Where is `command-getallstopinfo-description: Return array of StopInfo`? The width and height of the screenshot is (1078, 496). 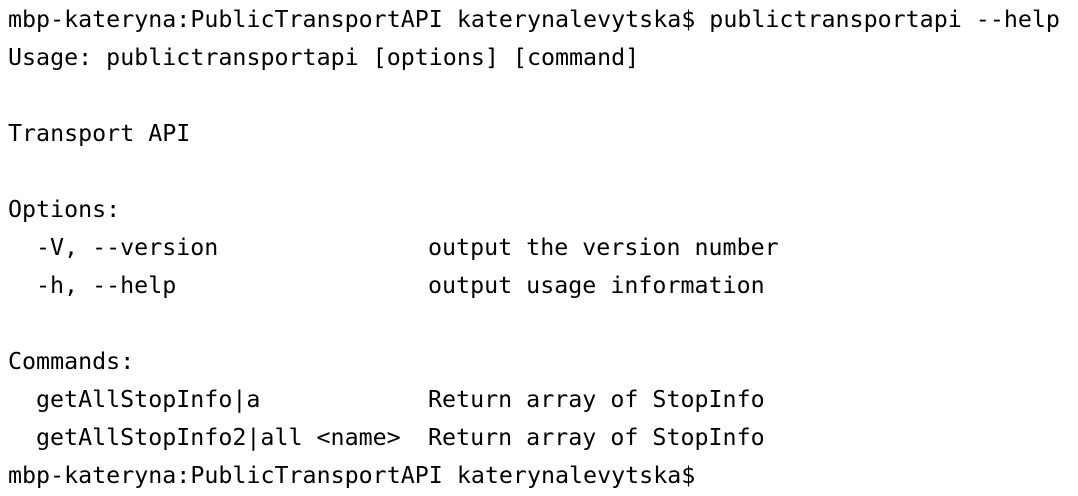 command-getallstopinfo-description: Return array of StopInfo is located at coordinates (596, 399).